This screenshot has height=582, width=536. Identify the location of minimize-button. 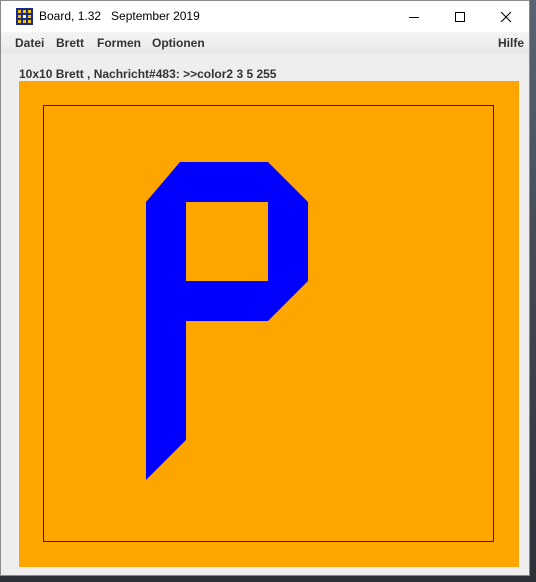
(414, 16).